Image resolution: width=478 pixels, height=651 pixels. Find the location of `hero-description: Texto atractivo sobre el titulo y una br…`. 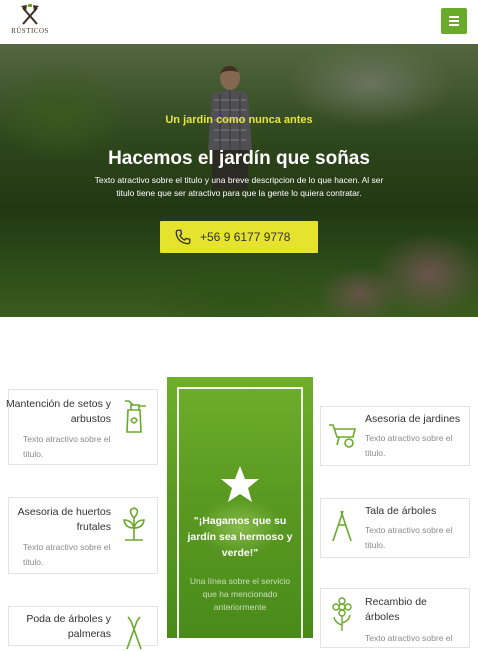

hero-description: Texto atractivo sobre el titulo y una br… is located at coordinates (239, 186).